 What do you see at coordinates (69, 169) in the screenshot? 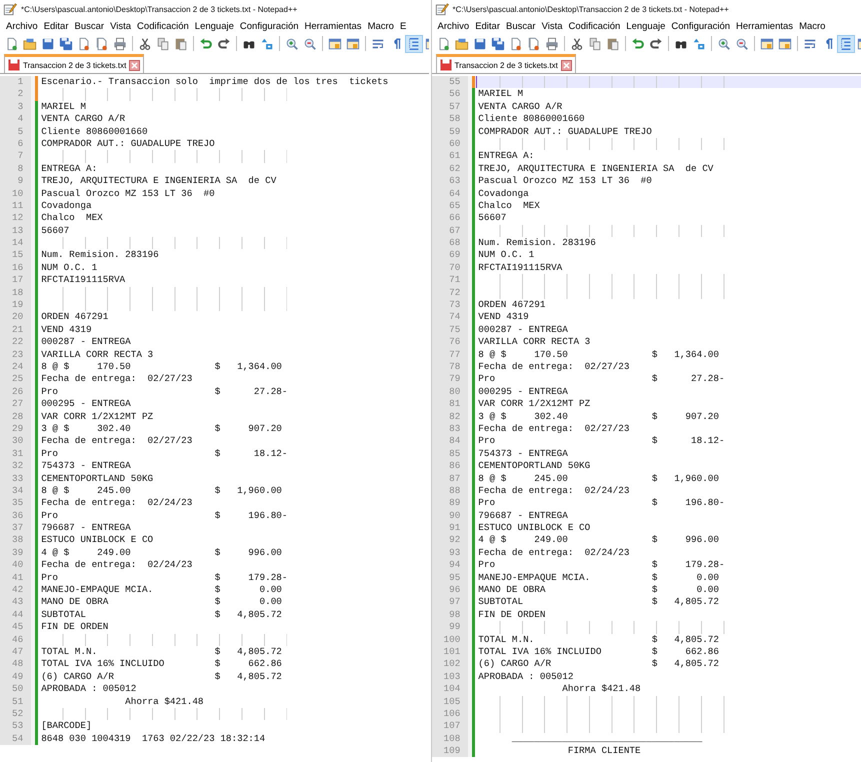
I see `text-line: ENTREGA A:` at bounding box center [69, 169].